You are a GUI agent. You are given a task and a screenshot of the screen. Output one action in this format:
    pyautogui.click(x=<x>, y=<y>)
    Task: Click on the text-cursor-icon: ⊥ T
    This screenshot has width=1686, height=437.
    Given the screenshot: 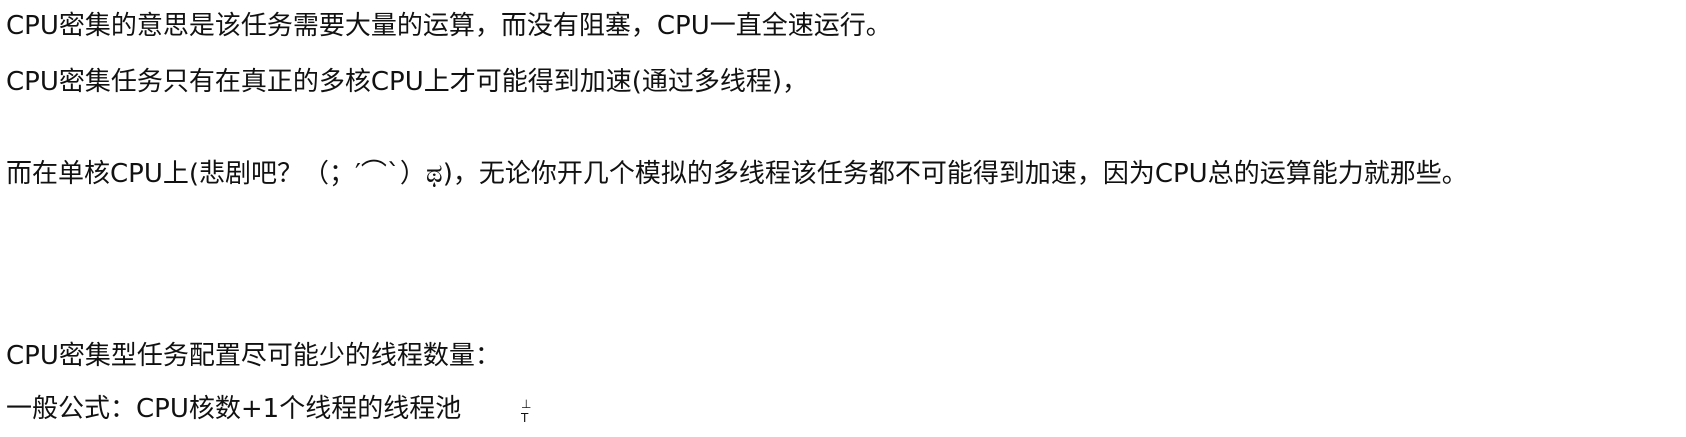 What is the action you would take?
    pyautogui.click(x=526, y=409)
    